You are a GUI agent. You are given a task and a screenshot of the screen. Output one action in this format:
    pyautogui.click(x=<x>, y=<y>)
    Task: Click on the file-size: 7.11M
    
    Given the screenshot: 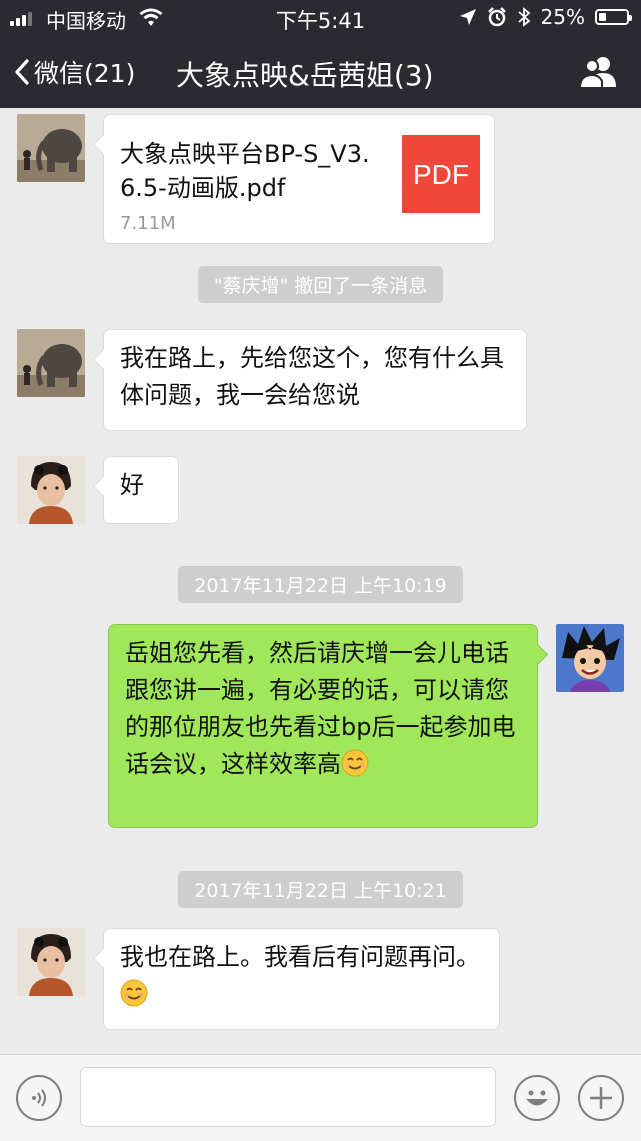 What is the action you would take?
    pyautogui.click(x=148, y=223)
    